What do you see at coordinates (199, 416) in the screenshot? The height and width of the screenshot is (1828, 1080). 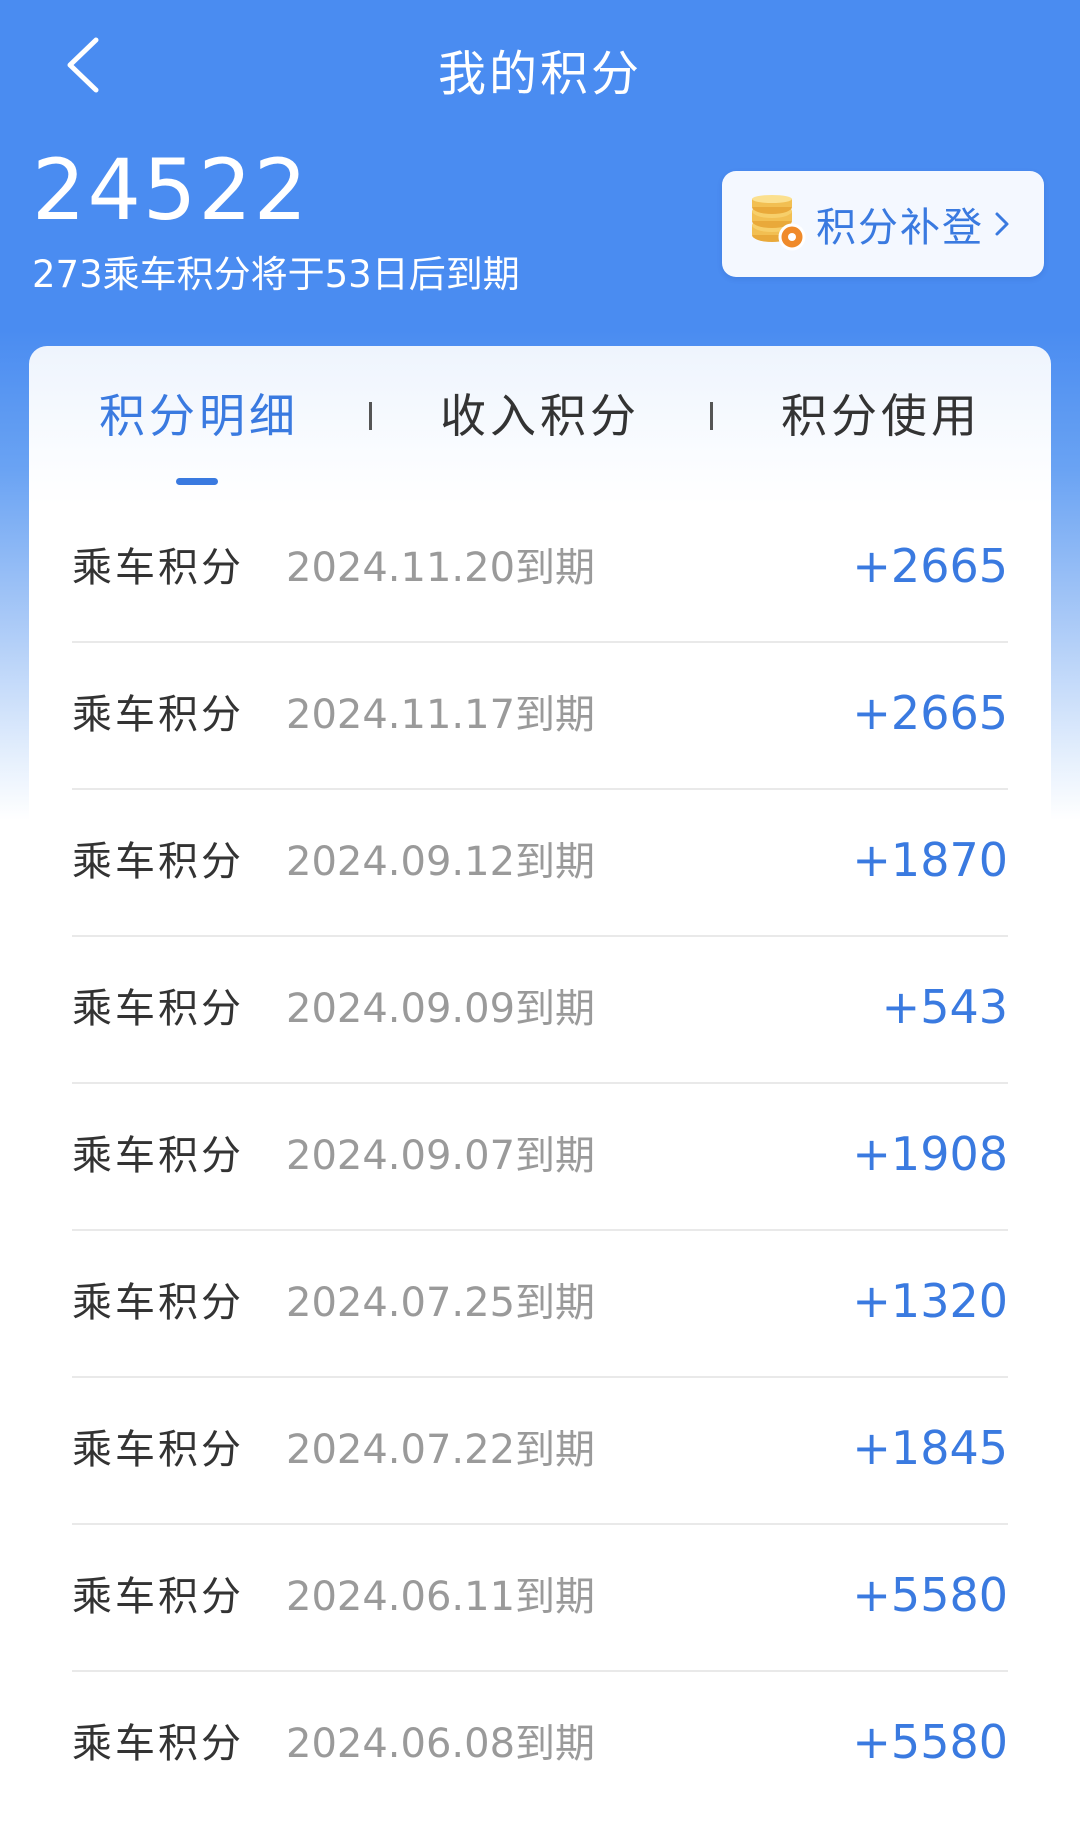 I see `tab-points-detail: 积分明细` at bounding box center [199, 416].